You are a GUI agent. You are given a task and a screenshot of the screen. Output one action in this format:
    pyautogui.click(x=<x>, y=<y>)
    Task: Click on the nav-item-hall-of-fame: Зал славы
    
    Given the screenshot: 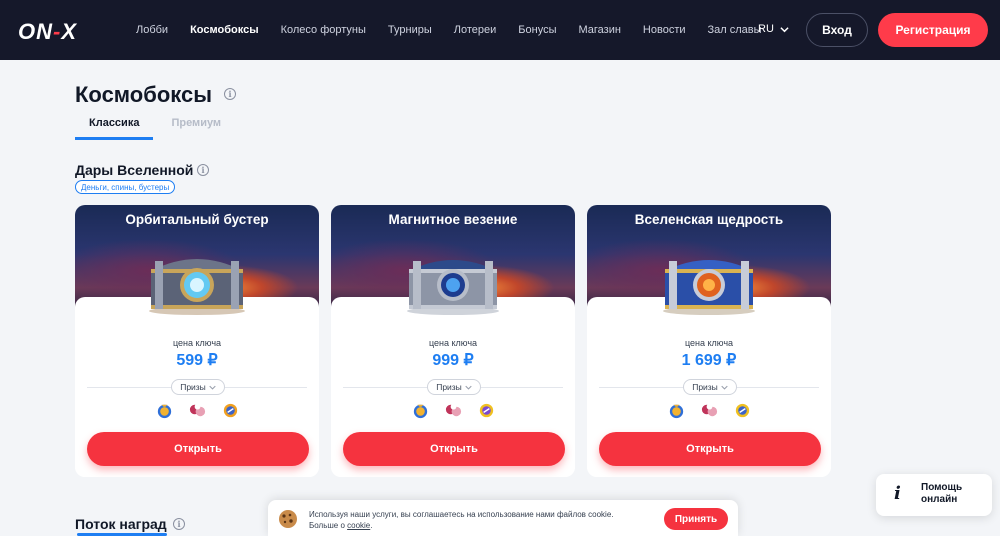 What is the action you would take?
    pyautogui.click(x=735, y=30)
    